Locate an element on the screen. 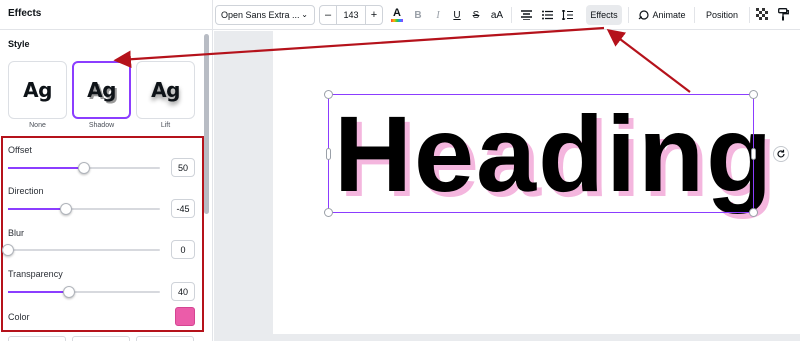 Image resolution: width=800 pixels, height=341 pixels. annotation-arrow-to-shadow is located at coordinates (359, 47).